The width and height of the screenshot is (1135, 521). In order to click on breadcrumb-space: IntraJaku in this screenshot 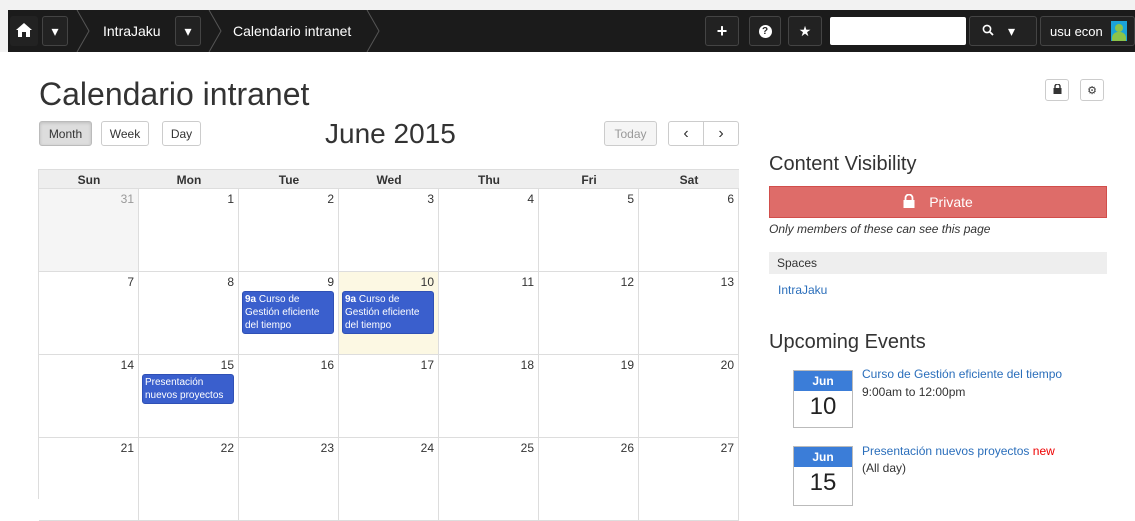, I will do `click(132, 31)`.